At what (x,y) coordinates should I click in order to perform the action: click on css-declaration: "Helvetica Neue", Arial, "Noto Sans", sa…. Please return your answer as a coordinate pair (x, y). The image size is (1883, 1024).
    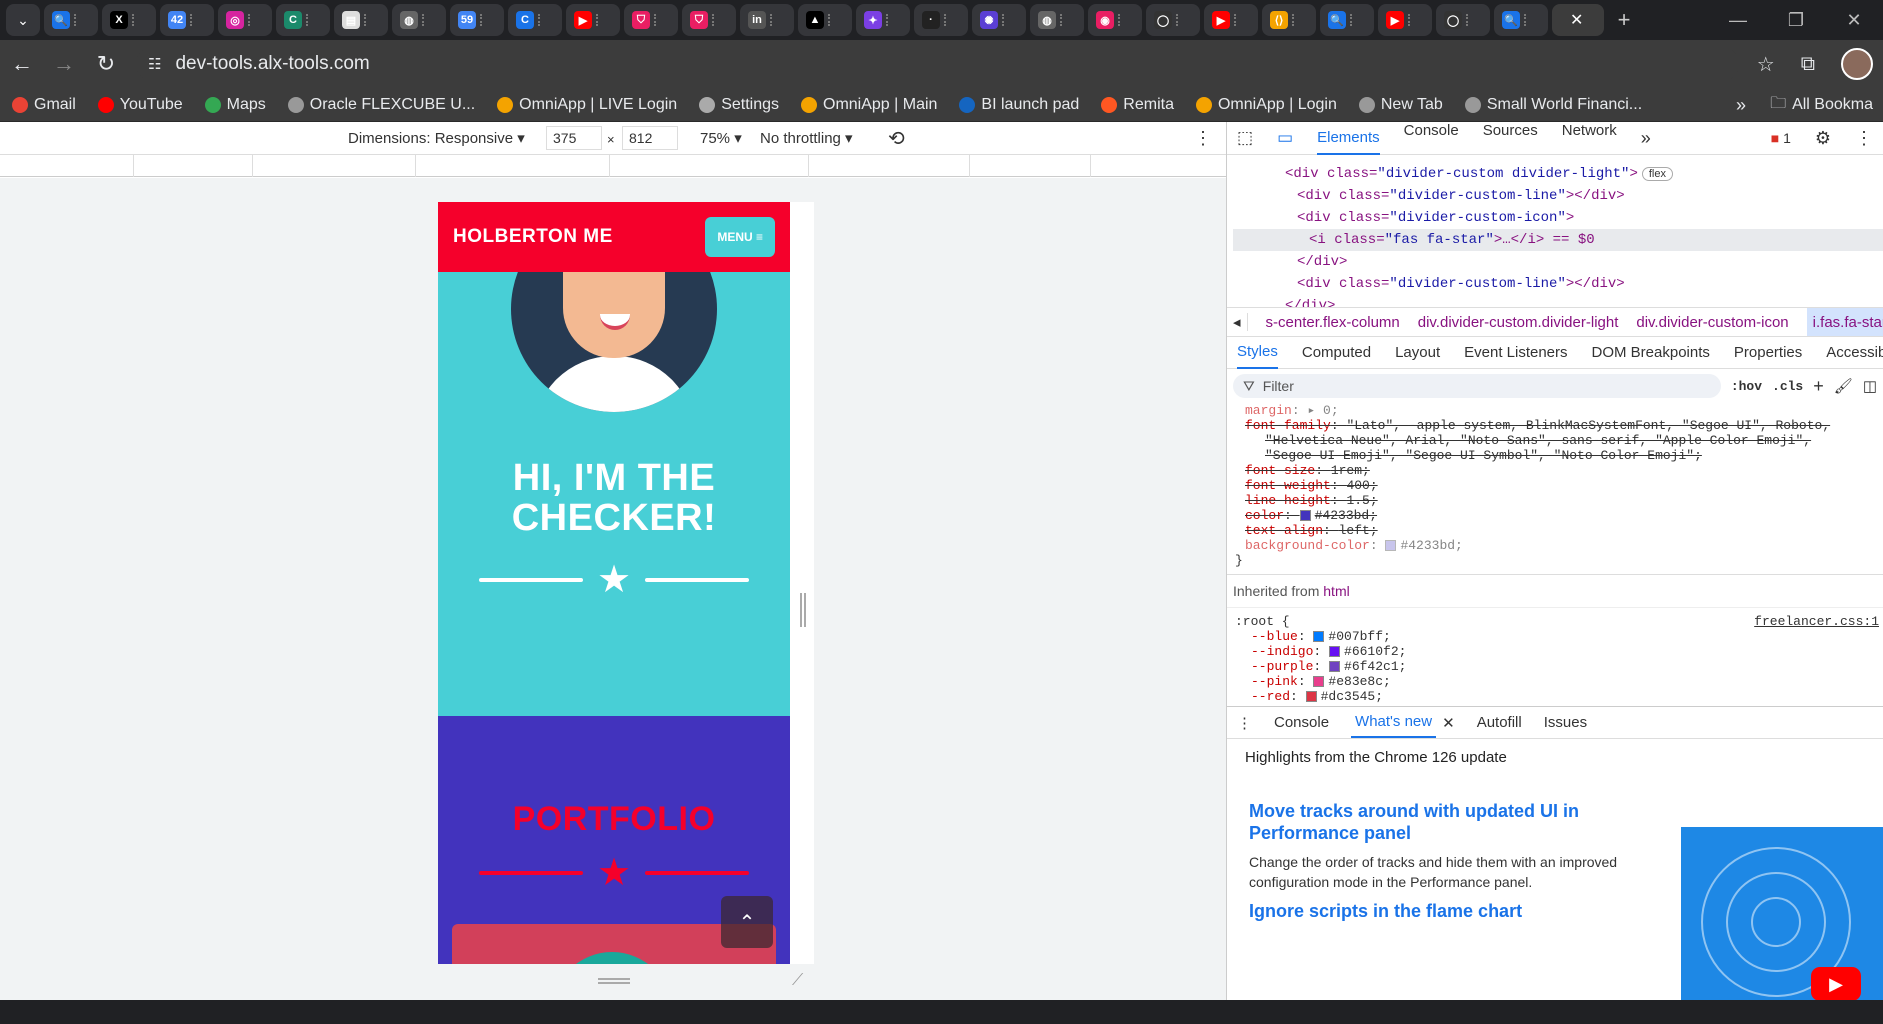
    Looking at the image, I should click on (1559, 440).